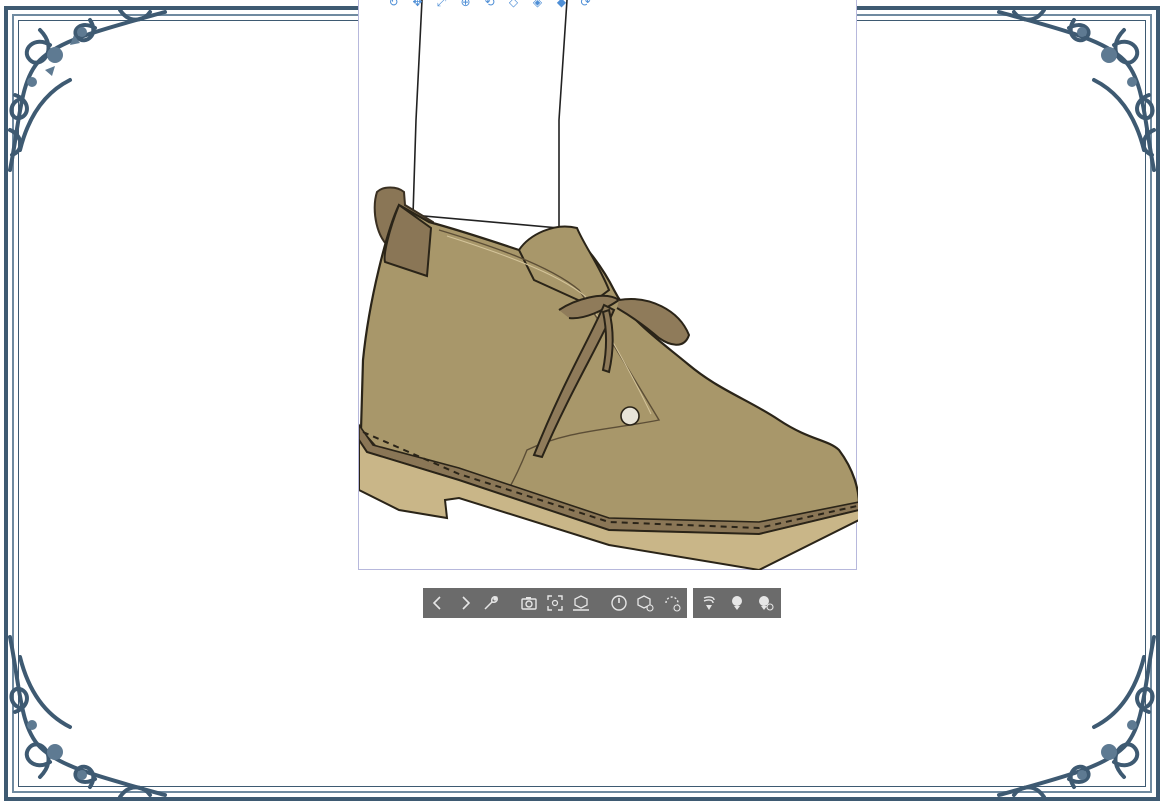  I want to click on pan-icon: ✥, so click(417, 4).